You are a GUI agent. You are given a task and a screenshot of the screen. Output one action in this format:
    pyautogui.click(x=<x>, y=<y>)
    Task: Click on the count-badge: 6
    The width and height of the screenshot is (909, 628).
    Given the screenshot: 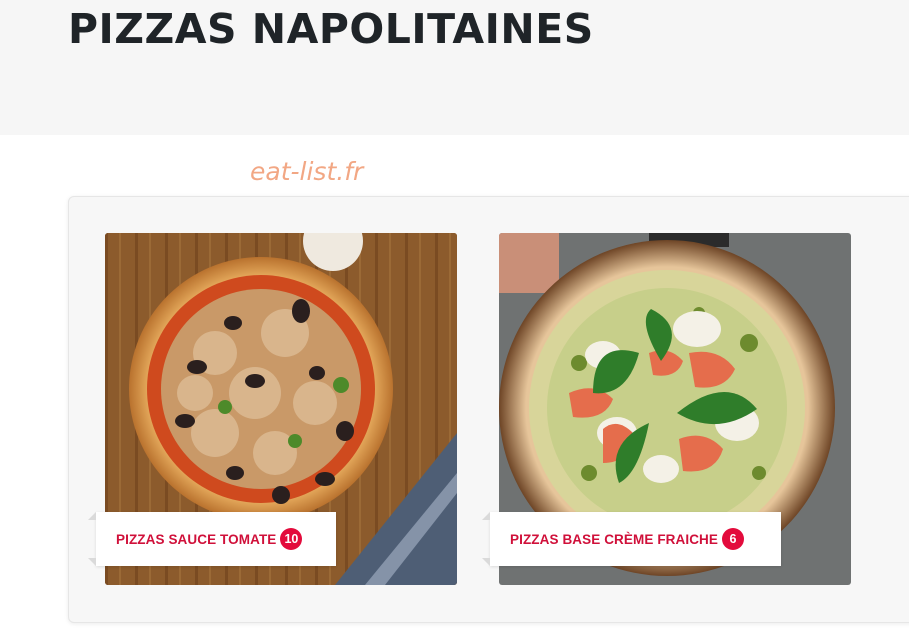 What is the action you would take?
    pyautogui.click(x=733, y=539)
    